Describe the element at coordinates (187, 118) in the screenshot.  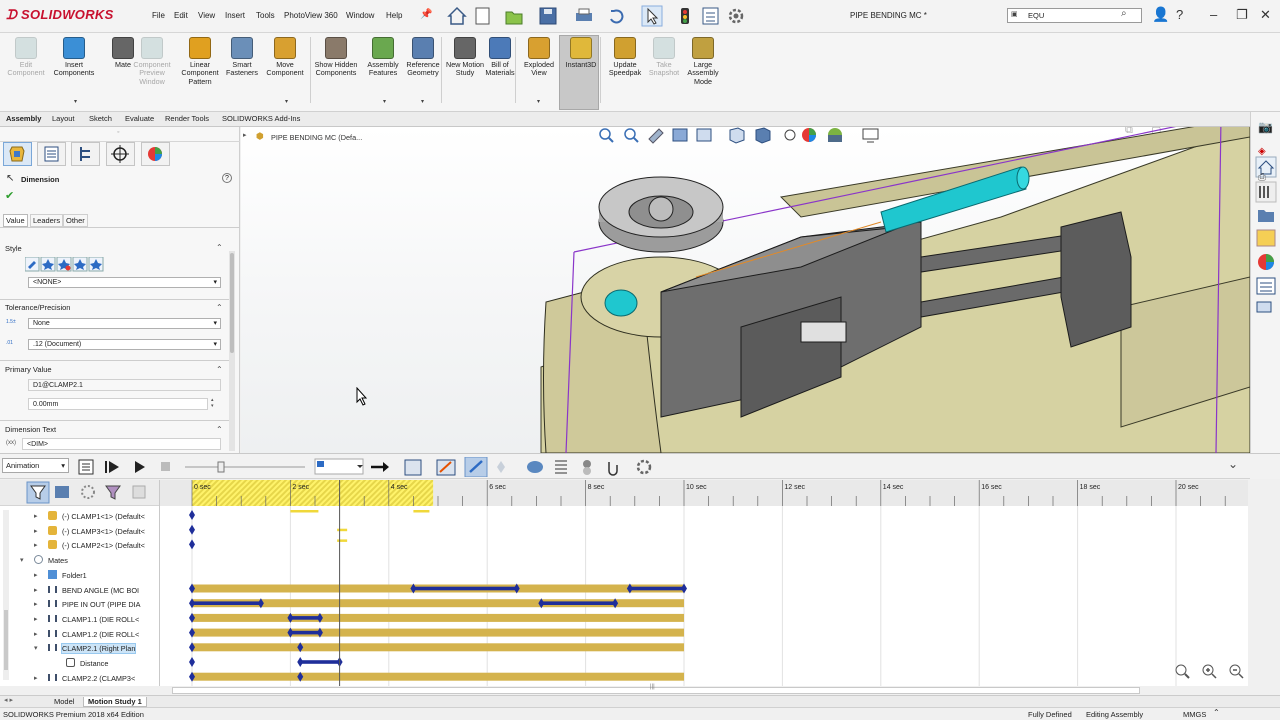
I see `tab-render-tools: Render Tools` at that location.